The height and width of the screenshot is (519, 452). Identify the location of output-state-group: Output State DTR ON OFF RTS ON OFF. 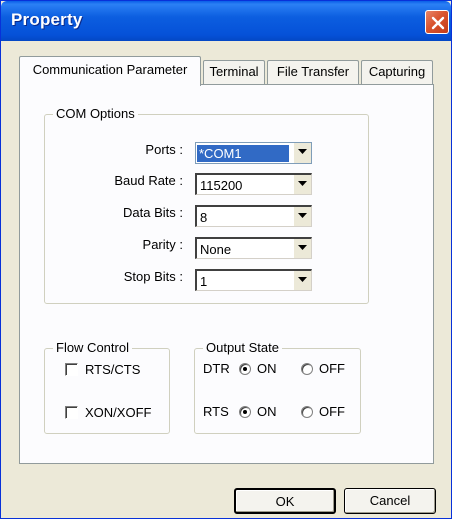
(277, 387).